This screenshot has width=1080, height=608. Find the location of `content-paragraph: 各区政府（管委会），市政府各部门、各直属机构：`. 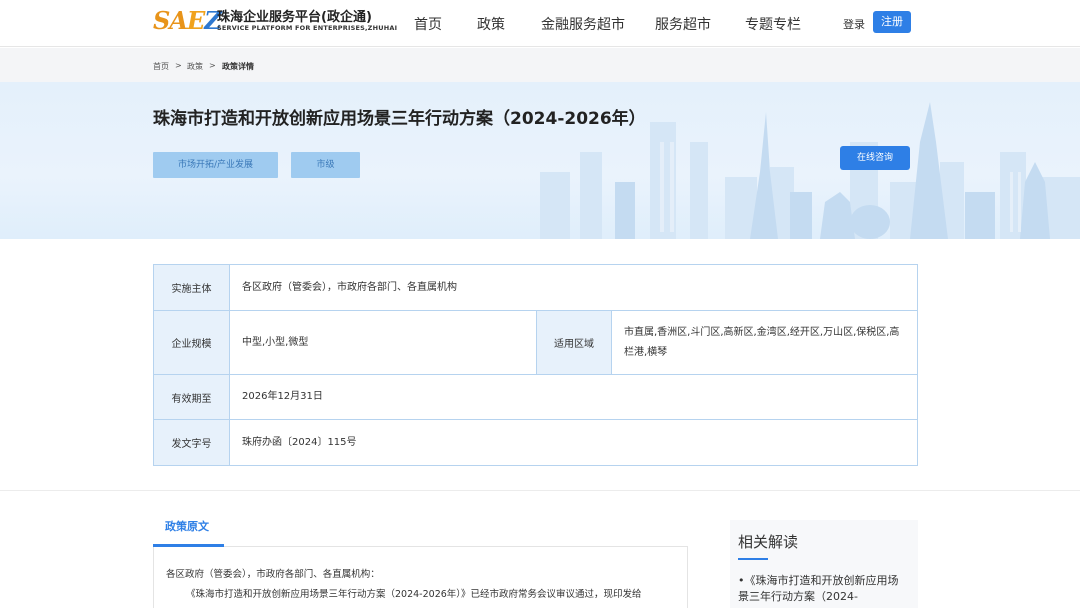

content-paragraph: 各区政府（管委会），市政府各部门、各直属机构： is located at coordinates (273, 574).